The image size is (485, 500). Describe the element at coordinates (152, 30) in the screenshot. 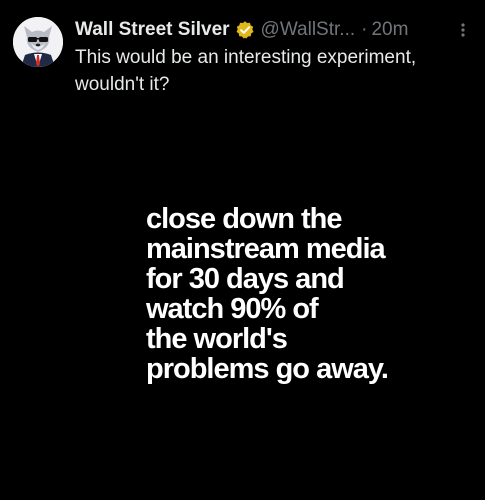

I see `display-name: Wall Street Silver` at that location.